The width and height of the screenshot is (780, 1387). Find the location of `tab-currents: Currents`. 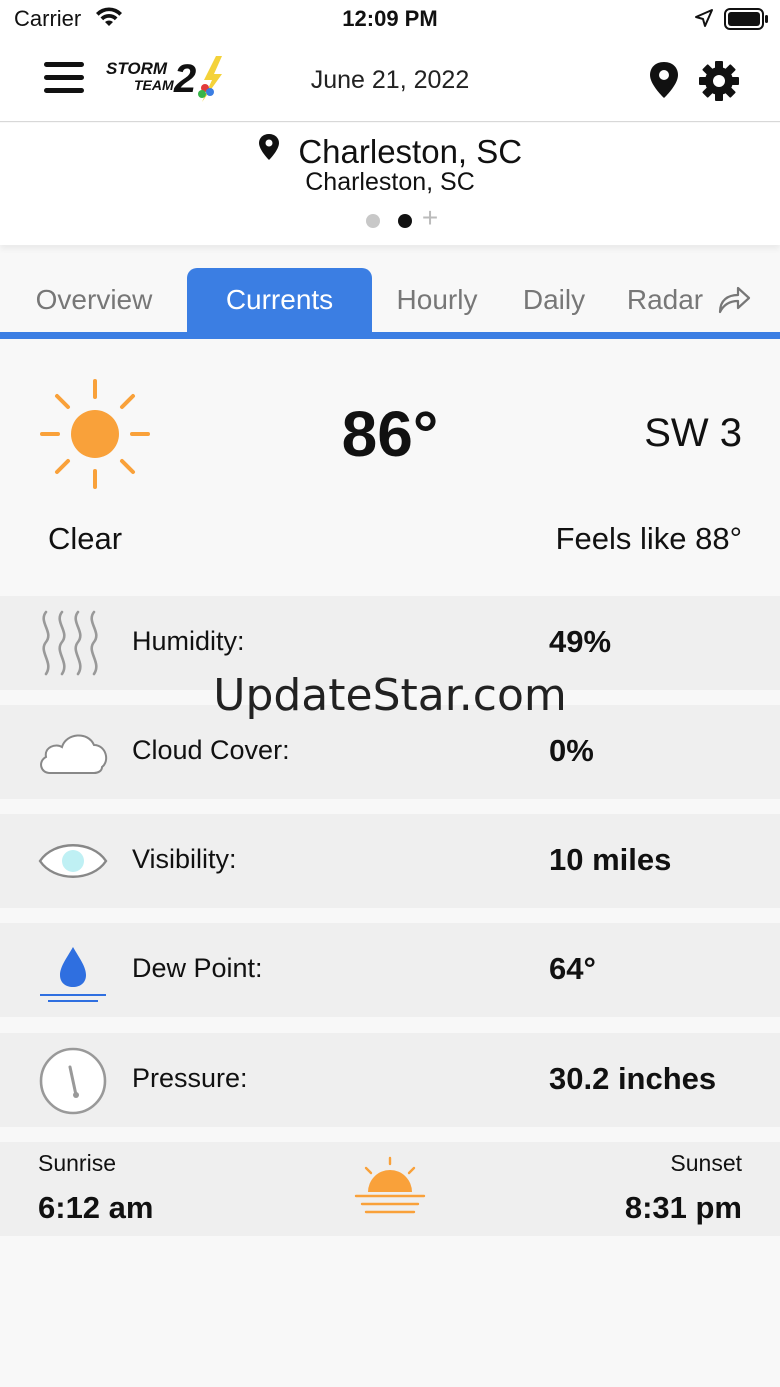

tab-currents: Currents is located at coordinates (279, 300).